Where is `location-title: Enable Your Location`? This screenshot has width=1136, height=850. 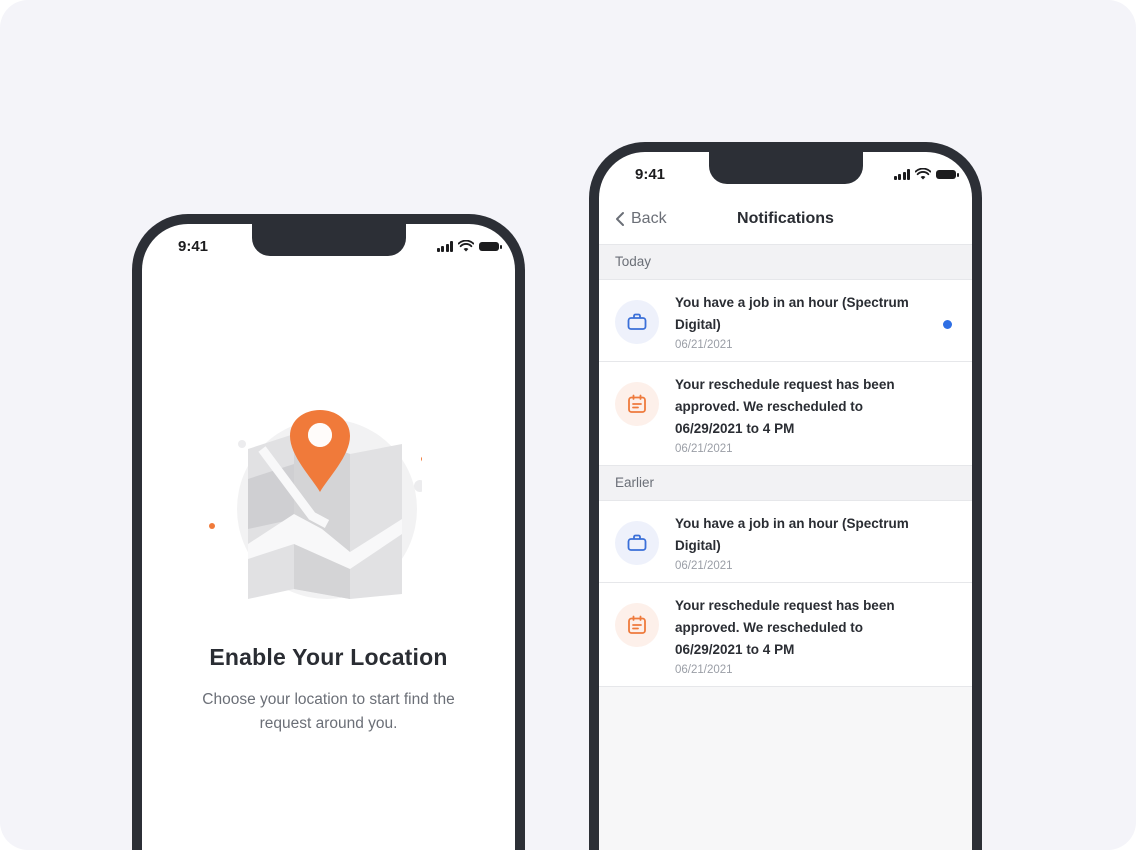
location-title: Enable Your Location is located at coordinates (328, 657).